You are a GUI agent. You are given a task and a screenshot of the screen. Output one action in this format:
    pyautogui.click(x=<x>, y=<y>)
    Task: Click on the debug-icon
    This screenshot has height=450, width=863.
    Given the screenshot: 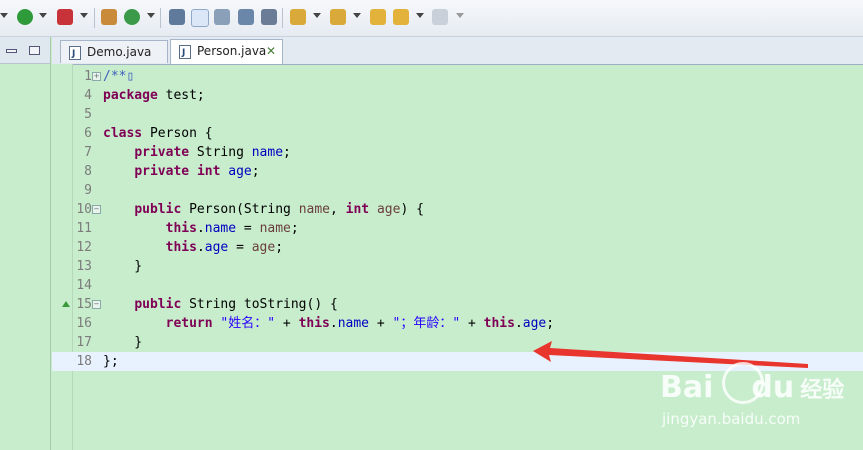 What is the action you would take?
    pyautogui.click(x=65, y=17)
    